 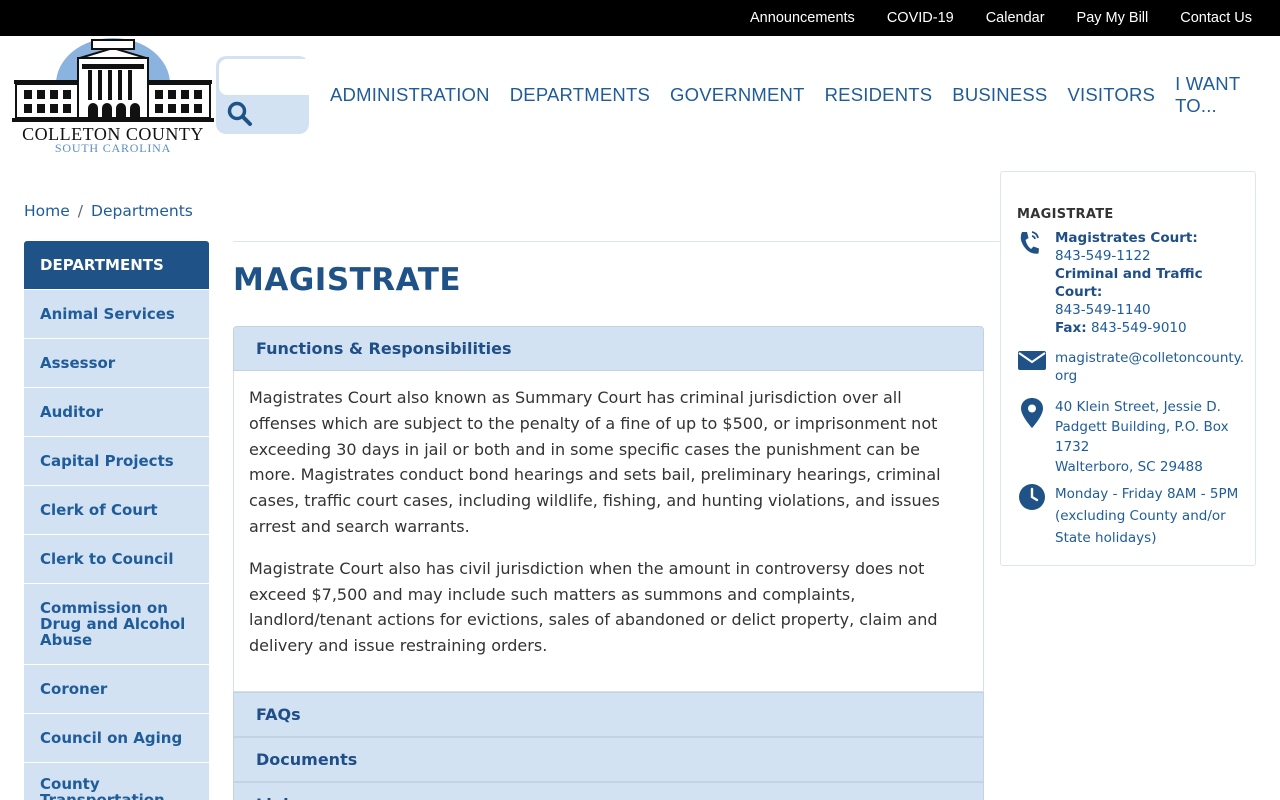 What do you see at coordinates (1129, 283) in the screenshot?
I see `phone-label-criminal-traffic: Criminal and Traffic Court:` at bounding box center [1129, 283].